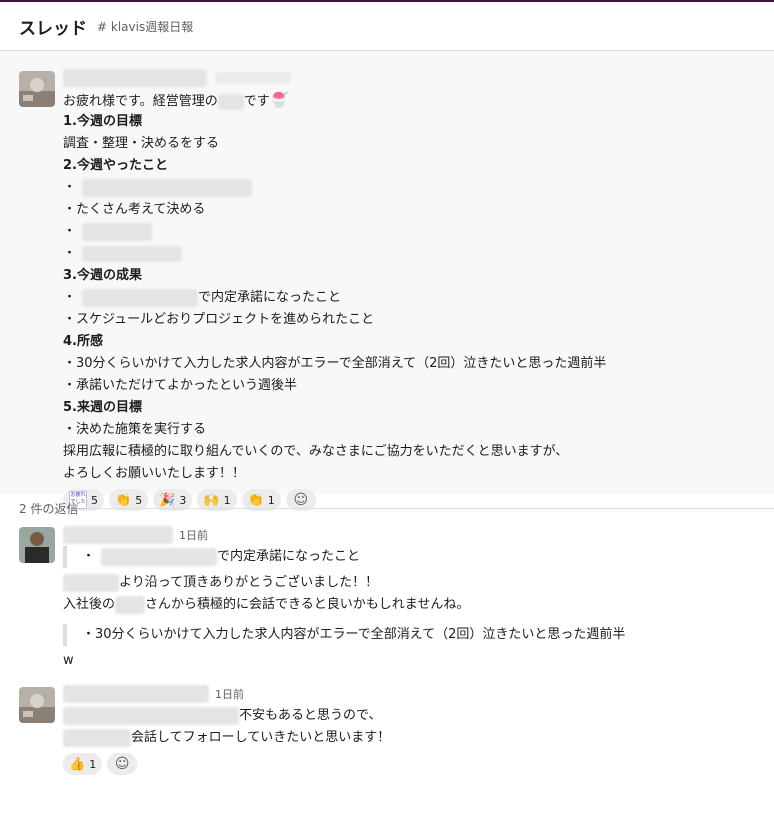 The height and width of the screenshot is (820, 774). Describe the element at coordinates (180, 385) in the screenshot. I see `list-item: ・承諾いただけてよかったという週後半` at that location.